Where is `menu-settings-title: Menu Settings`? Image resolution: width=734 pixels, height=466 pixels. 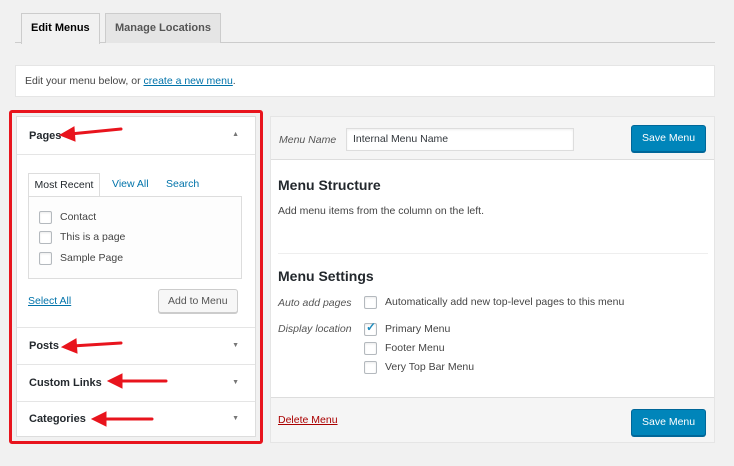
menu-settings-title: Menu Settings is located at coordinates (326, 276).